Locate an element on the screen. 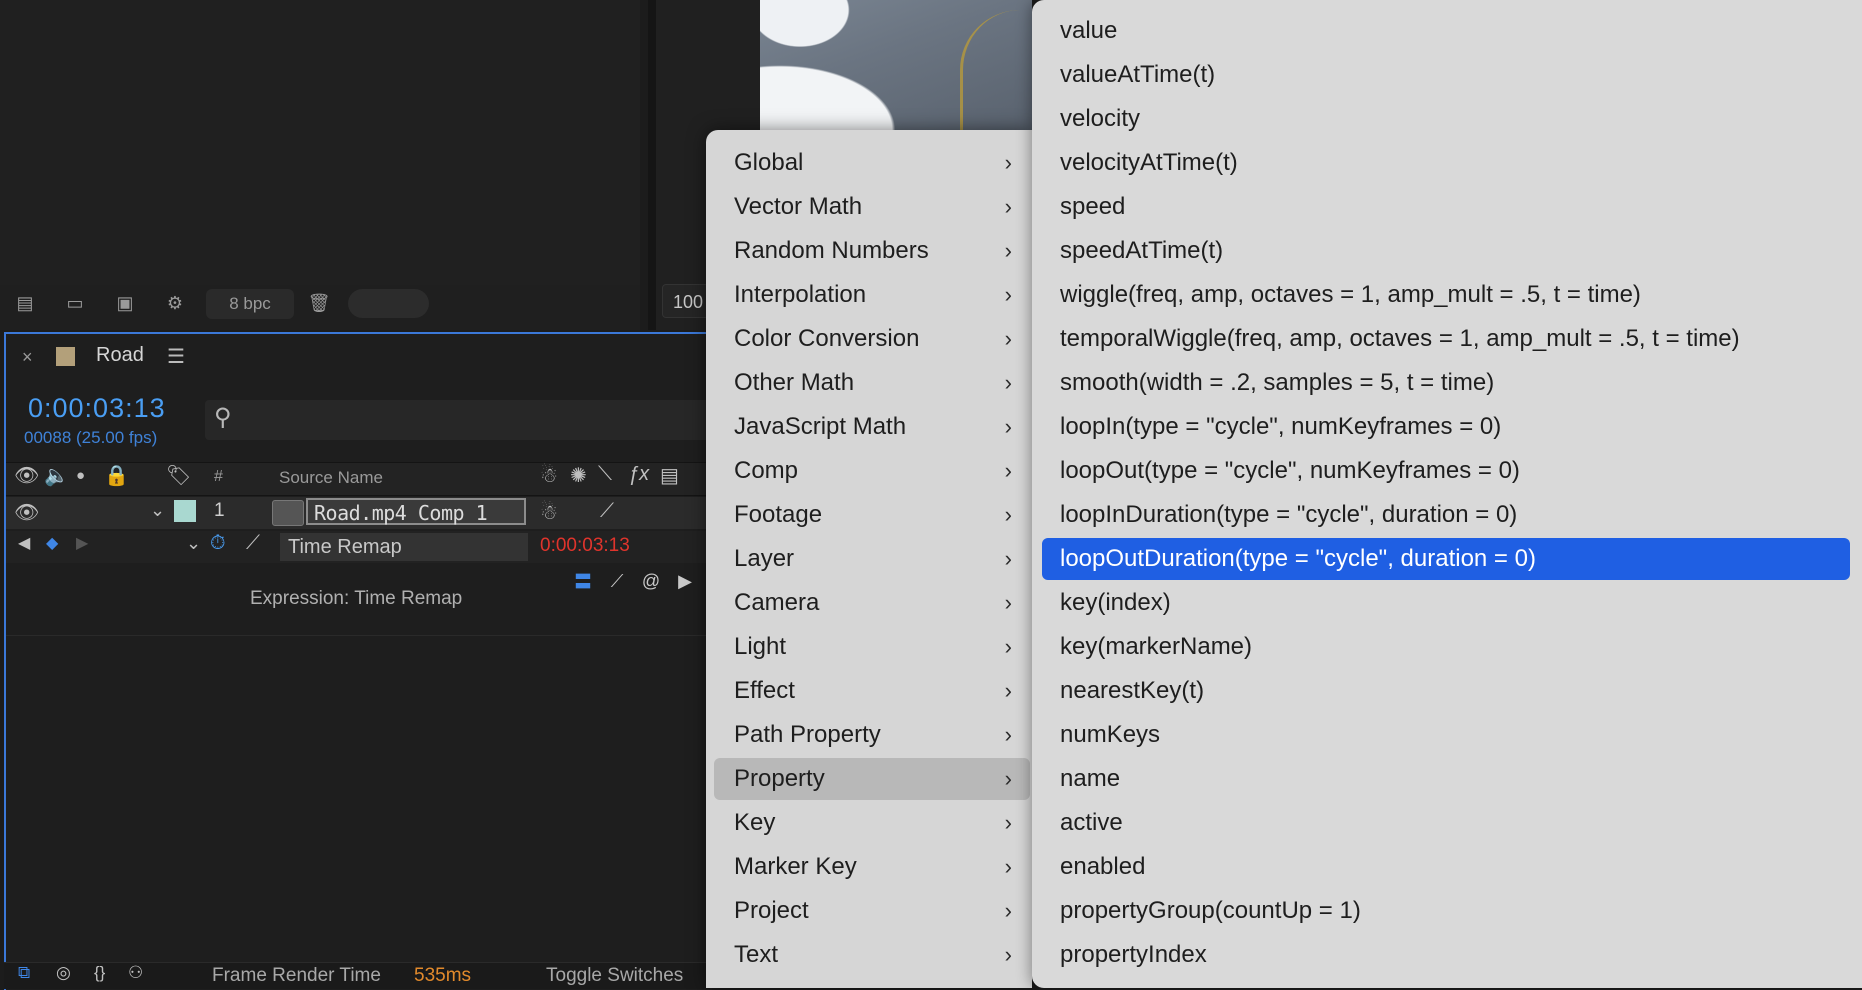  comp-flowchart-icon: ⧉ is located at coordinates (24, 973).